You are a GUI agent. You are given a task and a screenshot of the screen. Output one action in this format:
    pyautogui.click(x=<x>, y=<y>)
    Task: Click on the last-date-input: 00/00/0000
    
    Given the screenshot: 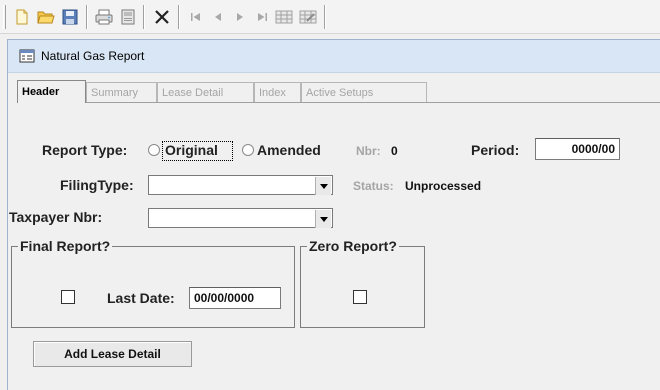 What is the action you would take?
    pyautogui.click(x=235, y=298)
    